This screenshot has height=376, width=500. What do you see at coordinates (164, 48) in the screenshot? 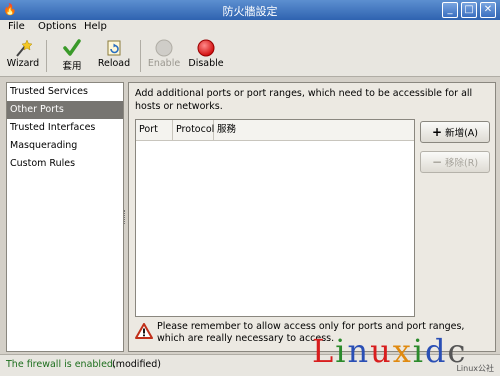
I see `enable-circle-icon` at bounding box center [164, 48].